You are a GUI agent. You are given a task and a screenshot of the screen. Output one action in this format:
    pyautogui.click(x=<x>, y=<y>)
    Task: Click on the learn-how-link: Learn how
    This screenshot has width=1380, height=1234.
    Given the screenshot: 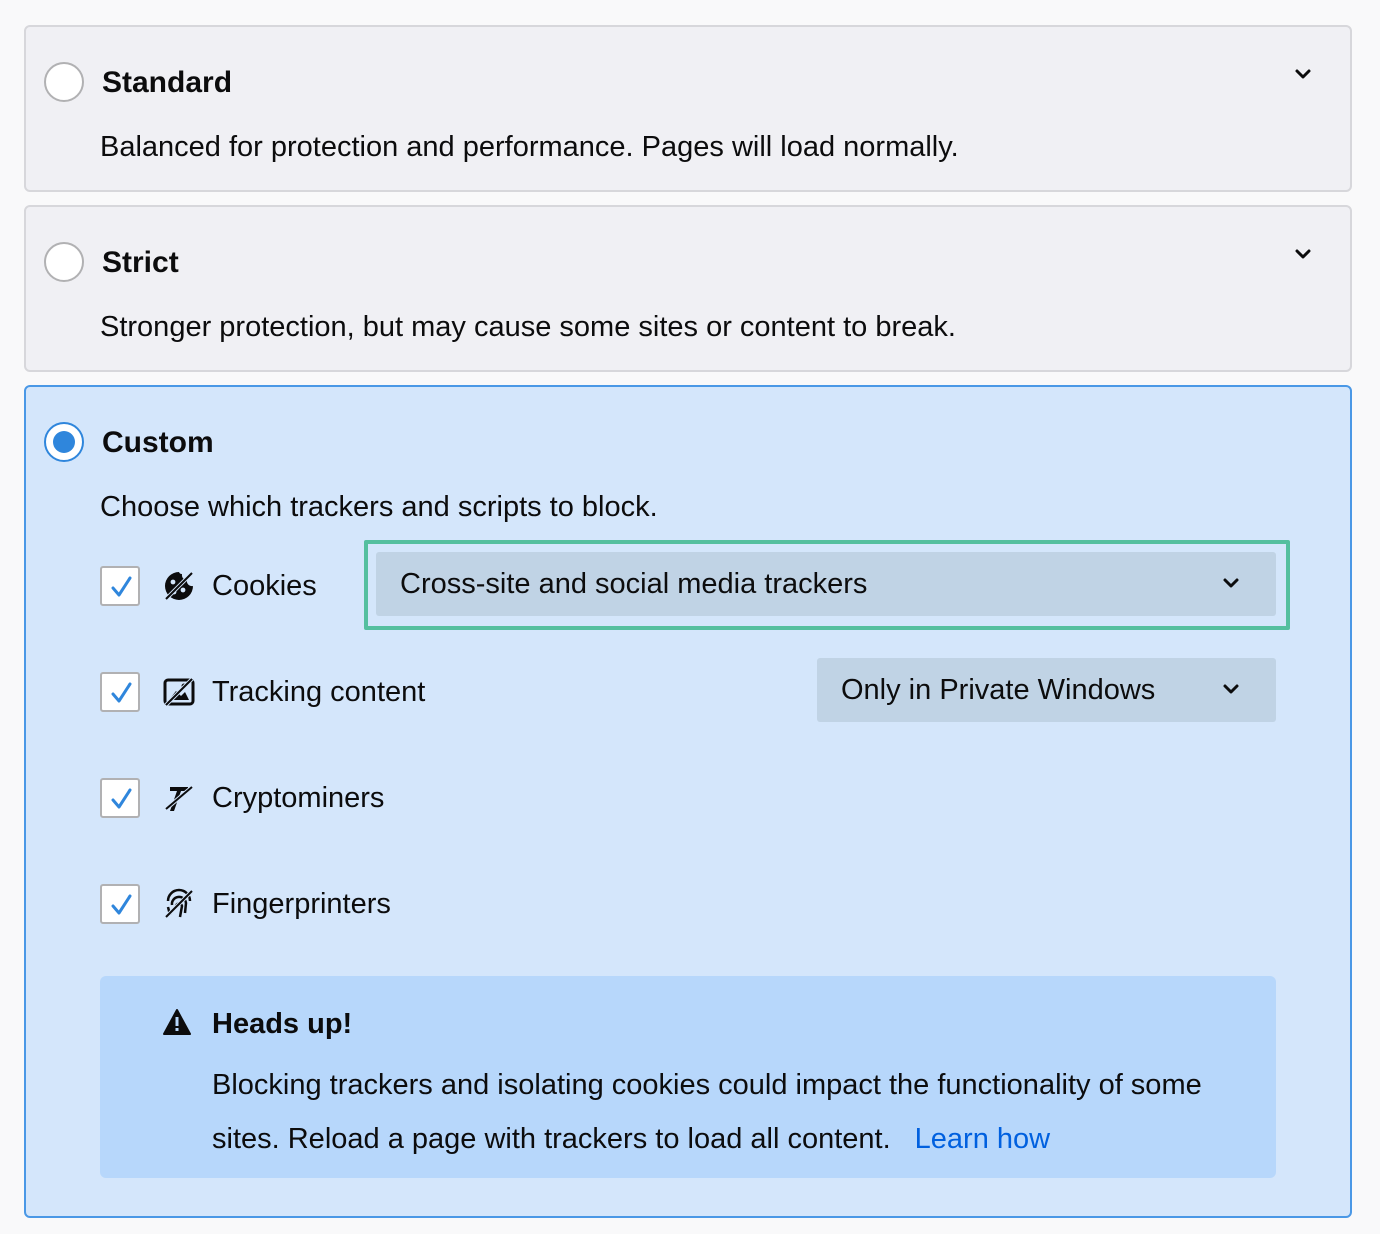 What is the action you would take?
    pyautogui.click(x=982, y=1139)
    